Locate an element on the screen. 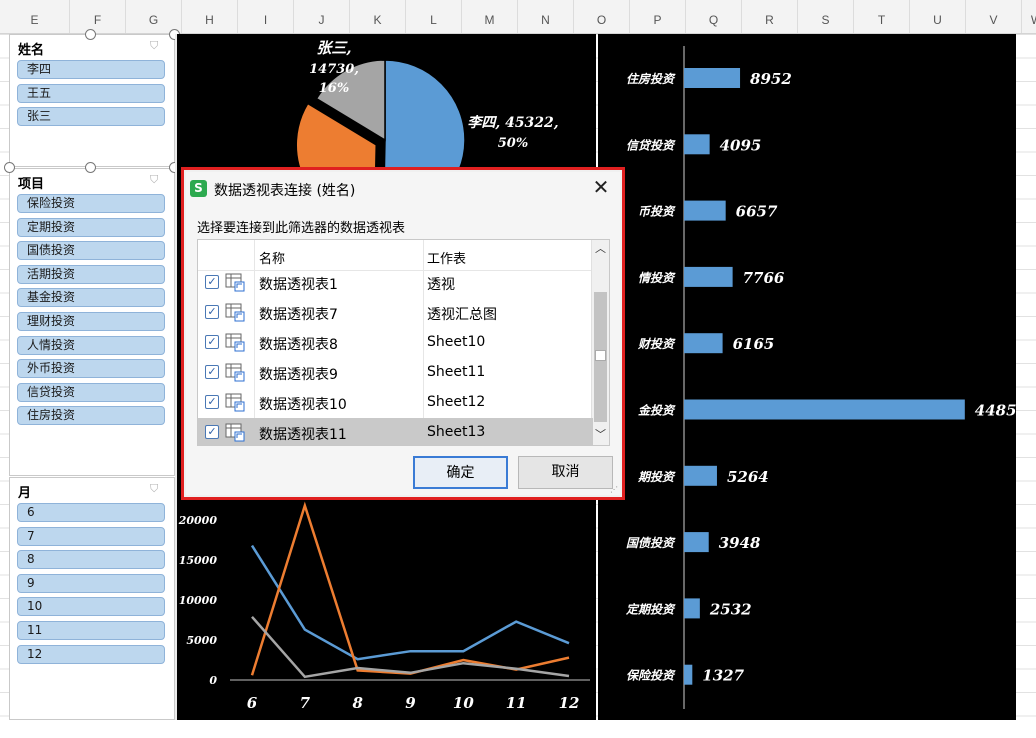 The height and width of the screenshot is (738, 1036). column-header-w: W is located at coordinates (1029, 16).